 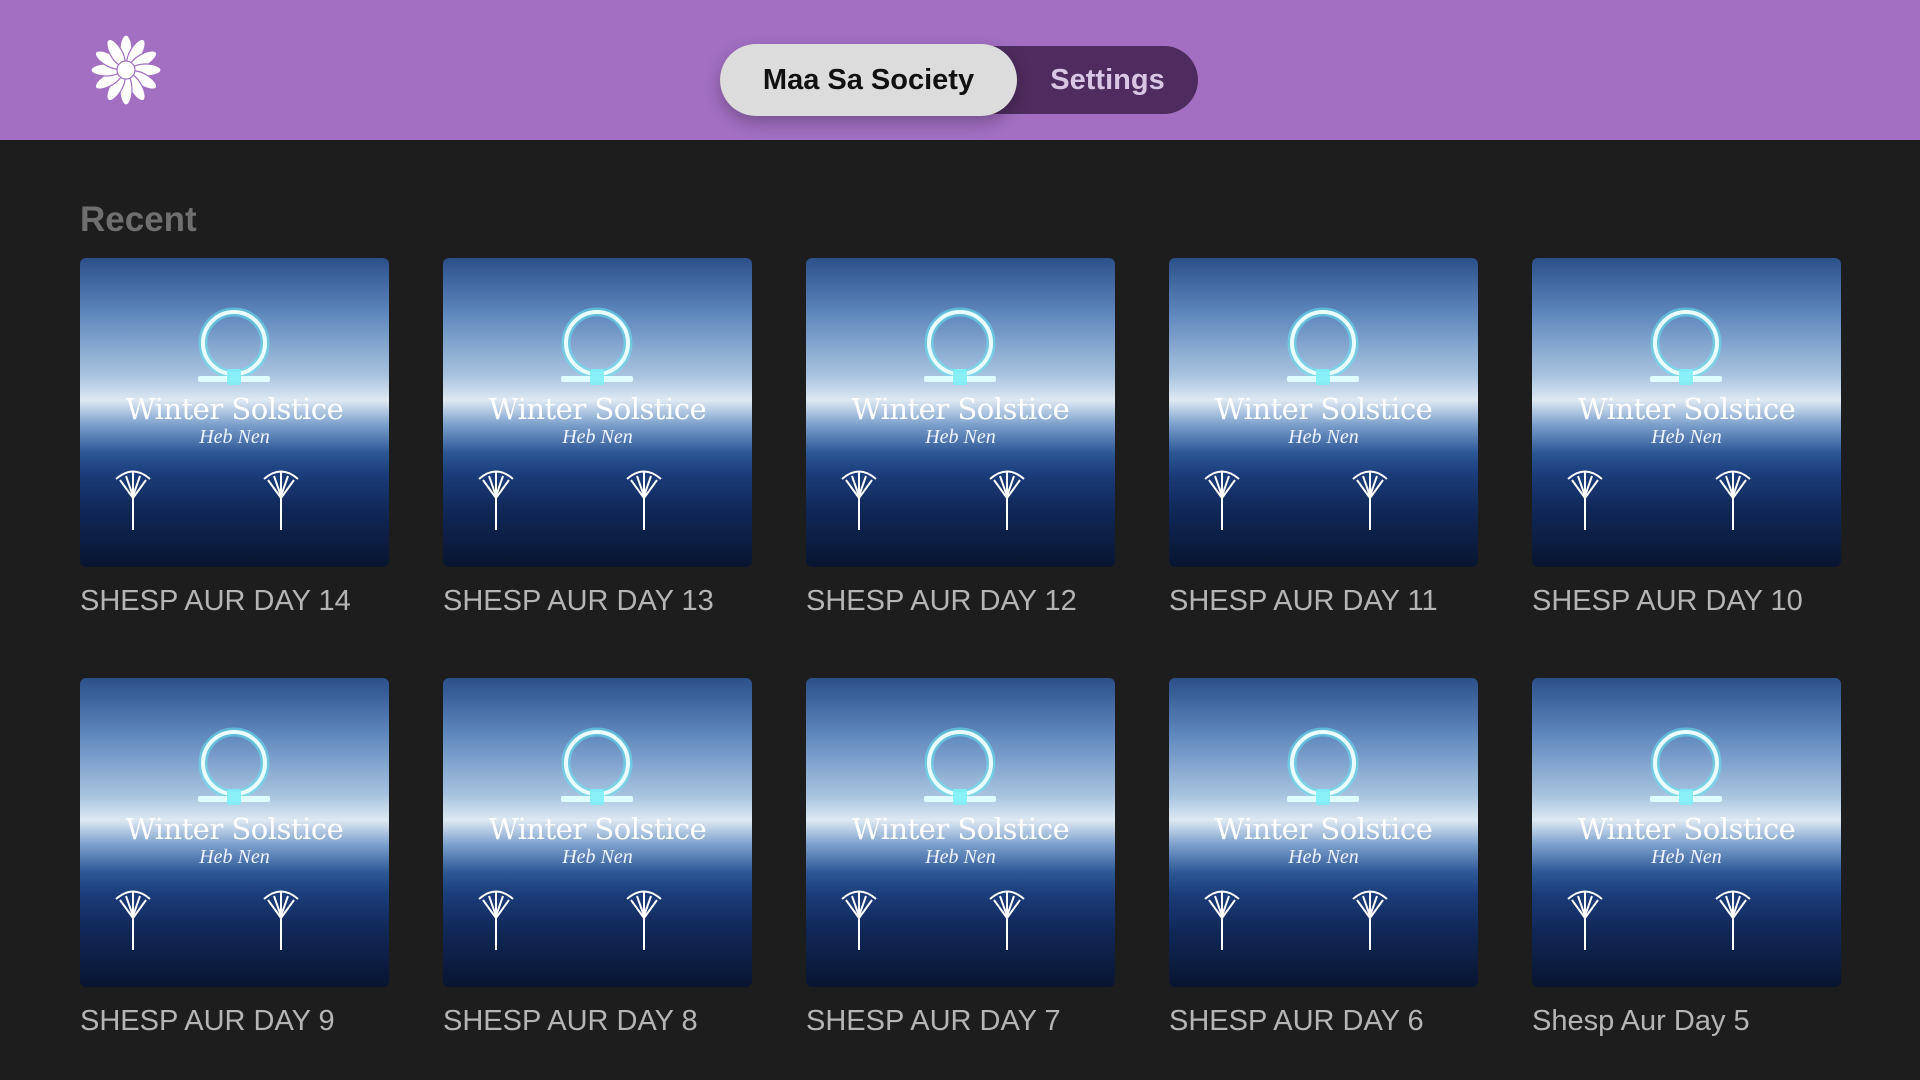 I want to click on media-title: Shesp Aur Day 5, so click(x=1641, y=1021).